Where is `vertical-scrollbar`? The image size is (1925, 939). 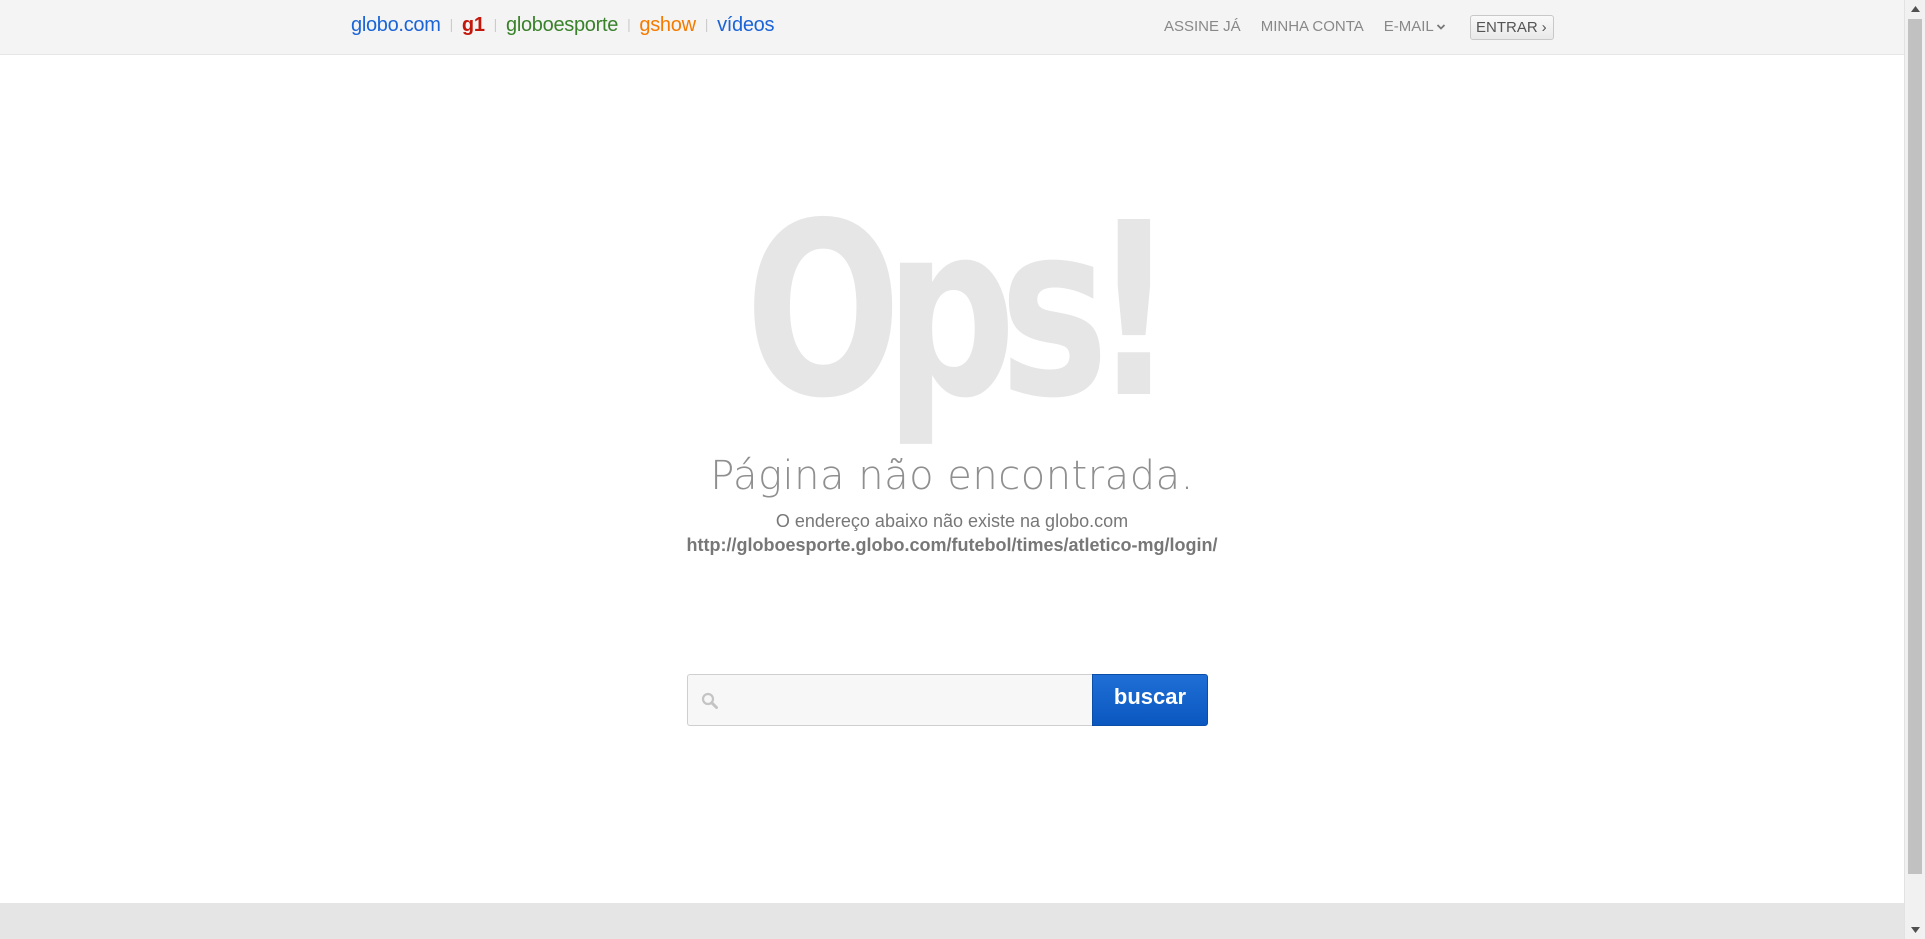
vertical-scrollbar is located at coordinates (1914, 469).